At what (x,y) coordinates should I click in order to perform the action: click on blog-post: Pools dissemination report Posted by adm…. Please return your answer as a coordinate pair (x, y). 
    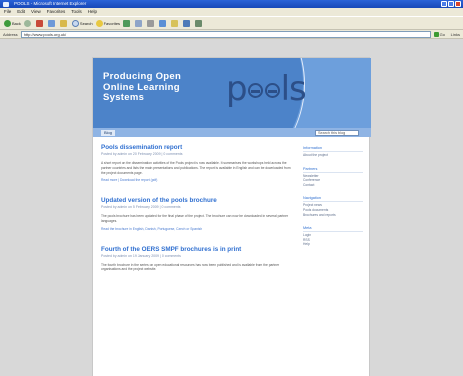
    Looking at the image, I should click on (196, 163).